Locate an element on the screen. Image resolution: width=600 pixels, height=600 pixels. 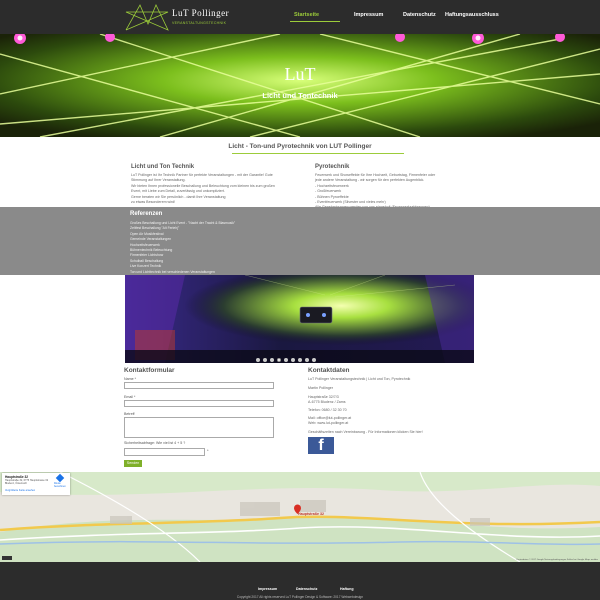
stage-photo is located at coordinates (299, 319).